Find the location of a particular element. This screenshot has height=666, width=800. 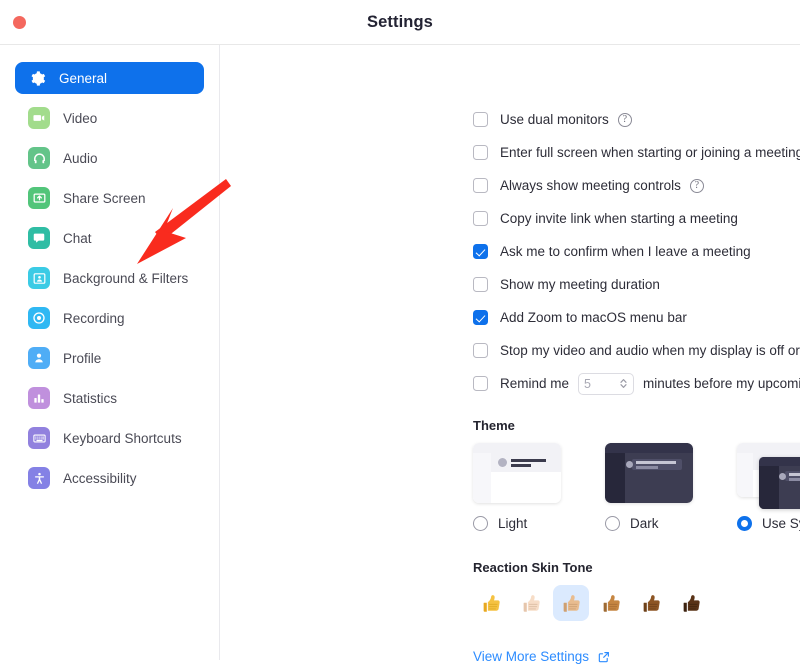

gear-icon is located at coordinates (37, 78).